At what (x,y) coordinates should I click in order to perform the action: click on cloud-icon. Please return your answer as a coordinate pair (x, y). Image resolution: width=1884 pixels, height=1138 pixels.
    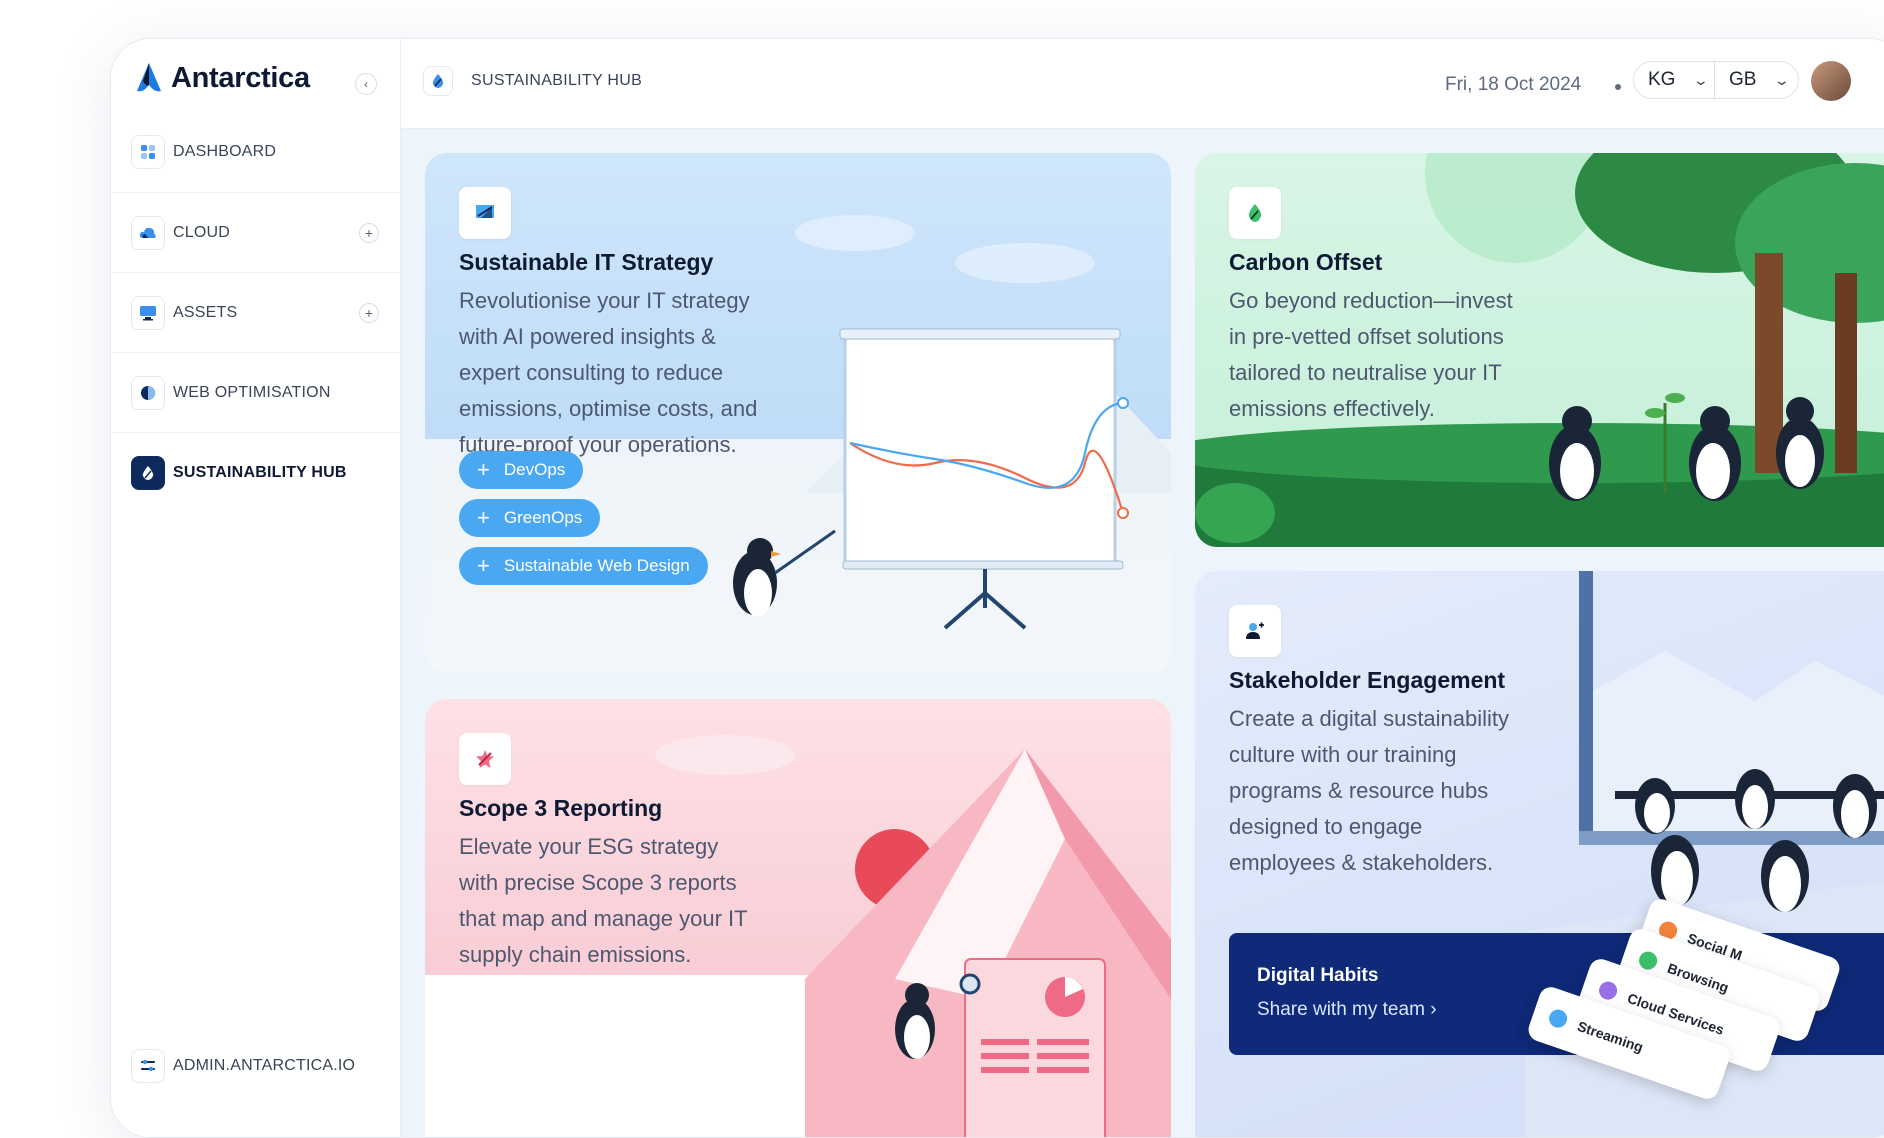
    Looking at the image, I should click on (148, 232).